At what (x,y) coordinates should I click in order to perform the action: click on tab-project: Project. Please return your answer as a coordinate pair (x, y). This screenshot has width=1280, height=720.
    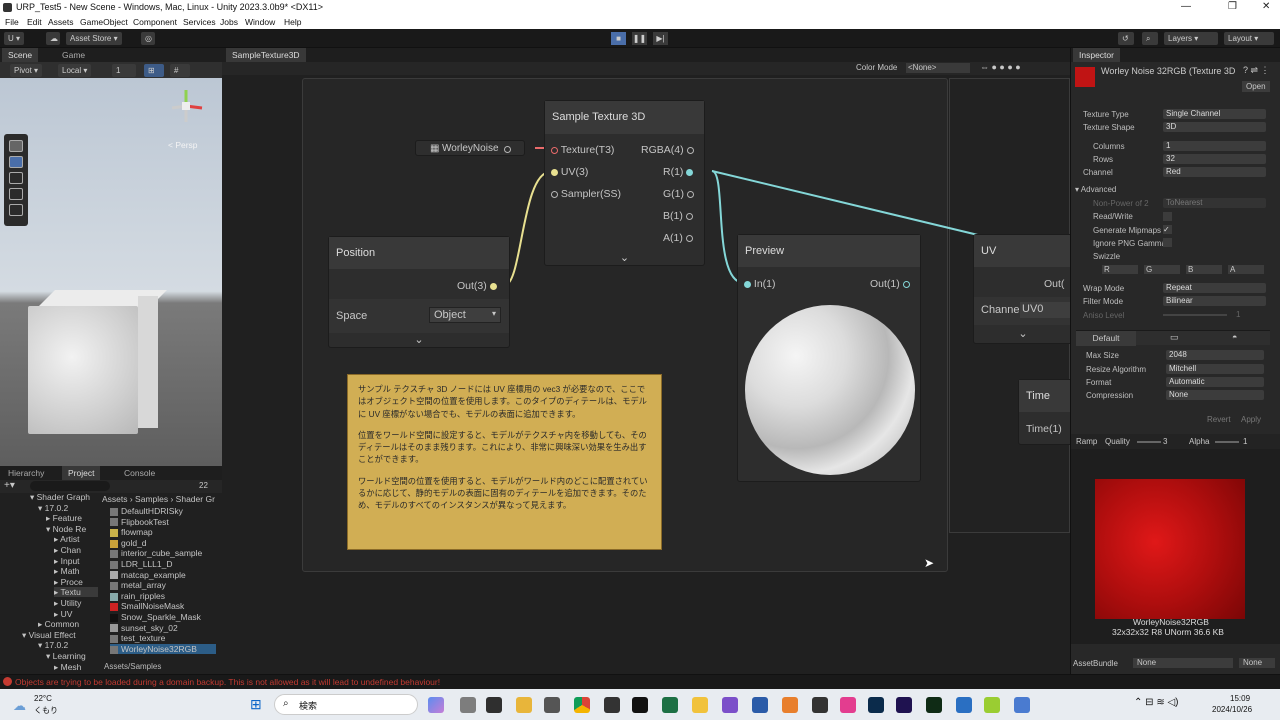
    Looking at the image, I should click on (81, 473).